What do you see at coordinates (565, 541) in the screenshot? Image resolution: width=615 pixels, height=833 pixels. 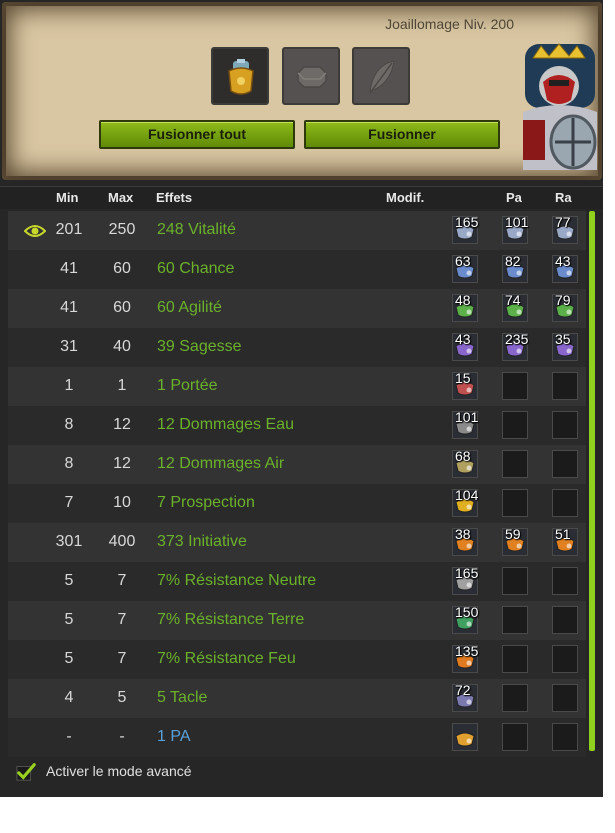 I see `ra-rune-slot: 51` at bounding box center [565, 541].